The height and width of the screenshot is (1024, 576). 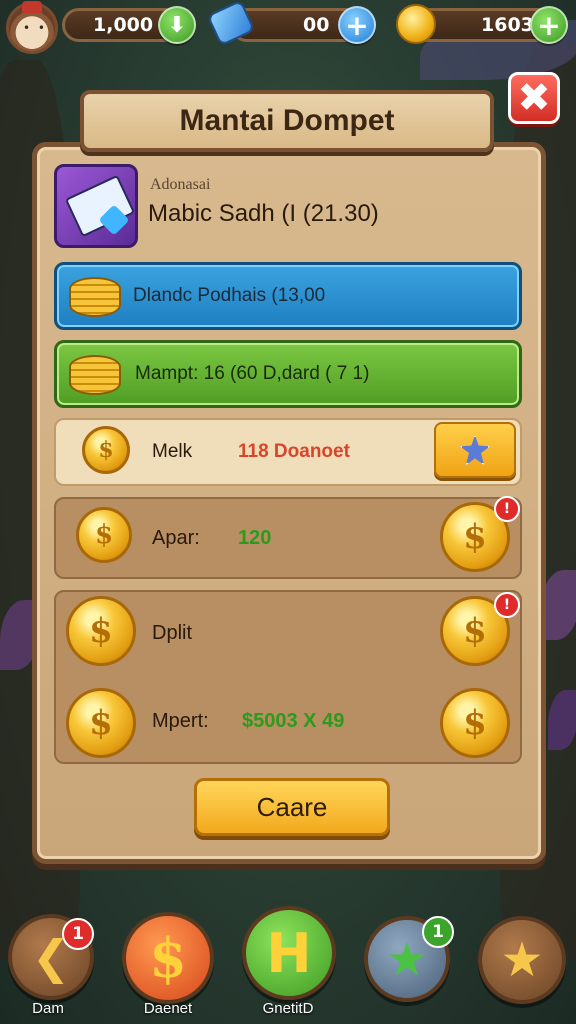 I want to click on wallet-row-green: Mampt: 16 (60 D,dard ( 7 1), so click(x=288, y=374).